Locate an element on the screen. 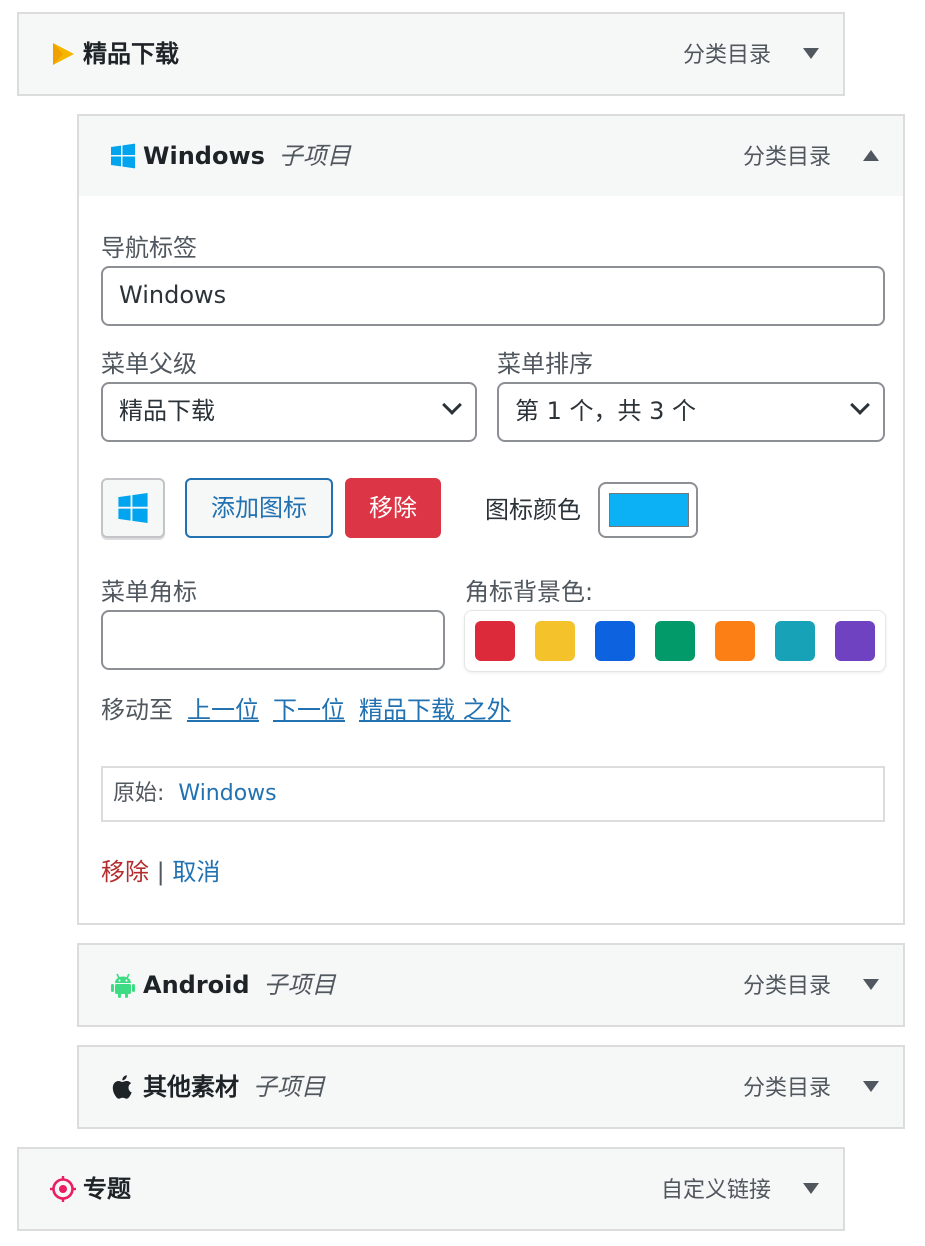 The height and width of the screenshot is (1246, 925). badge-color-green is located at coordinates (675, 641).